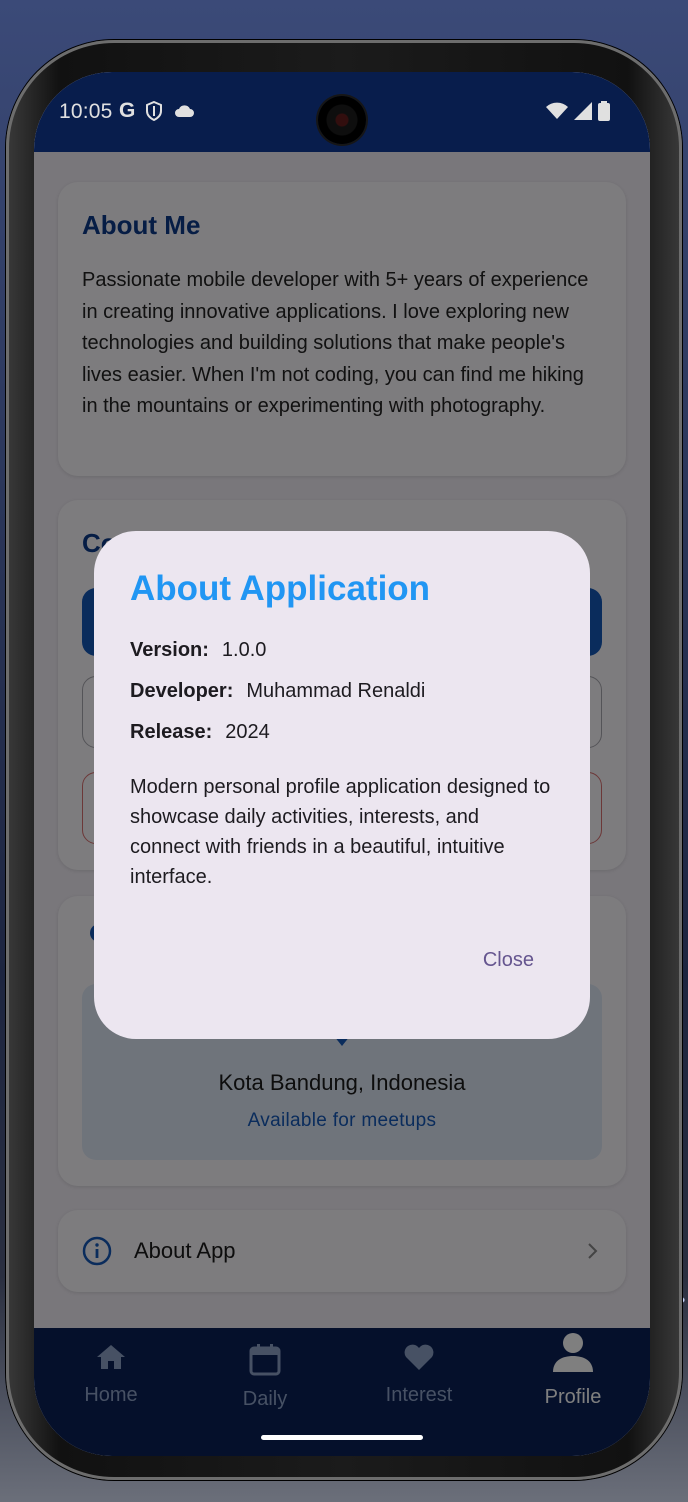 The width and height of the screenshot is (688, 1502). I want to click on status-bar-scrim, so click(342, 112).